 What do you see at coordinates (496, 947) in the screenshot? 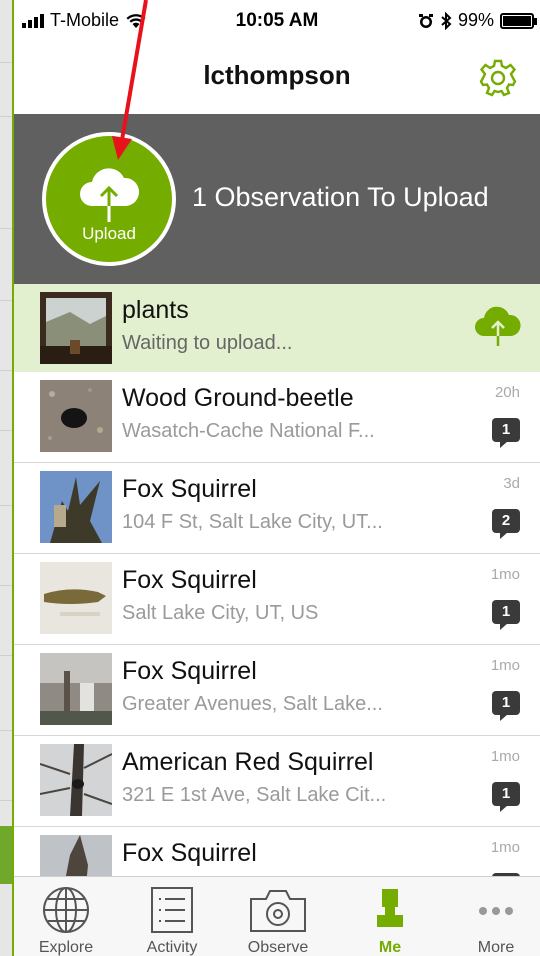
I see `tab-label: More` at bounding box center [496, 947].